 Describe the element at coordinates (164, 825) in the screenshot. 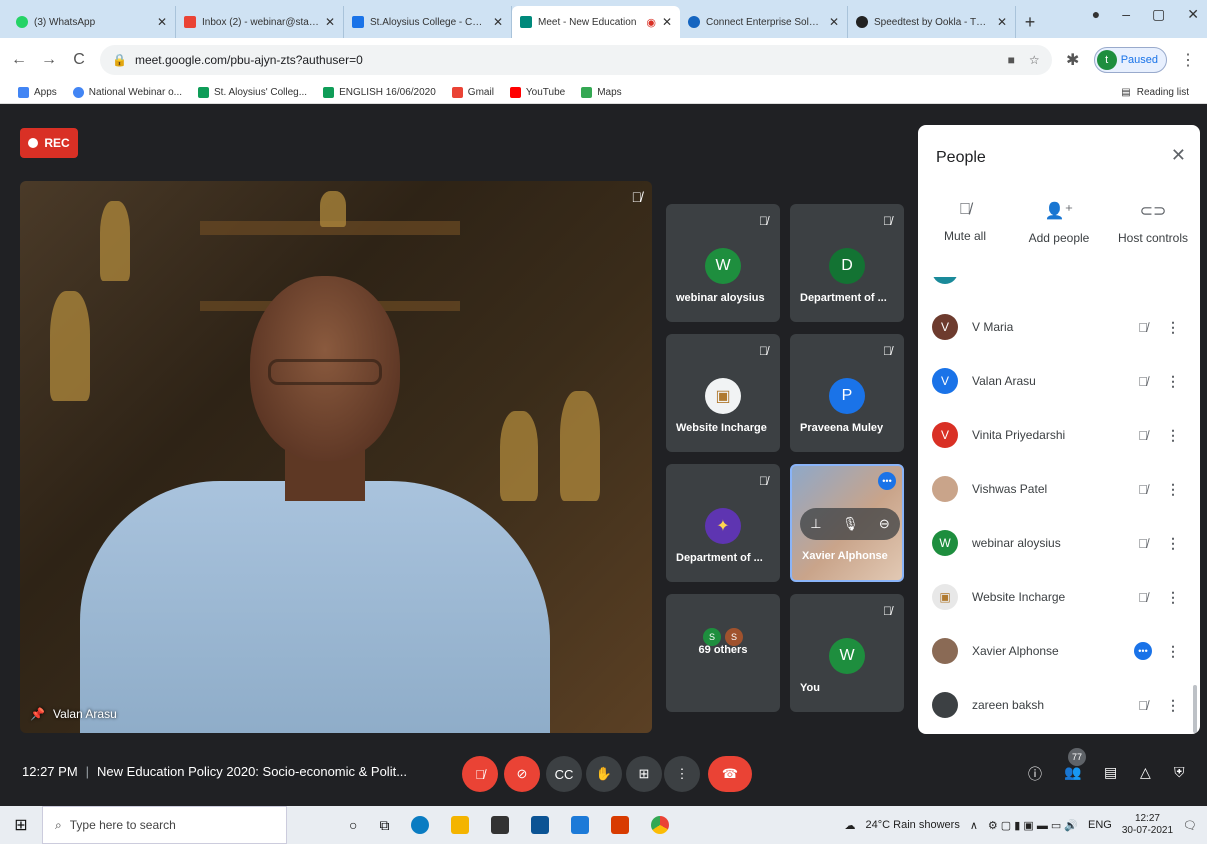

I see `taskbar-search-input: ⌕ Type here to search` at that location.